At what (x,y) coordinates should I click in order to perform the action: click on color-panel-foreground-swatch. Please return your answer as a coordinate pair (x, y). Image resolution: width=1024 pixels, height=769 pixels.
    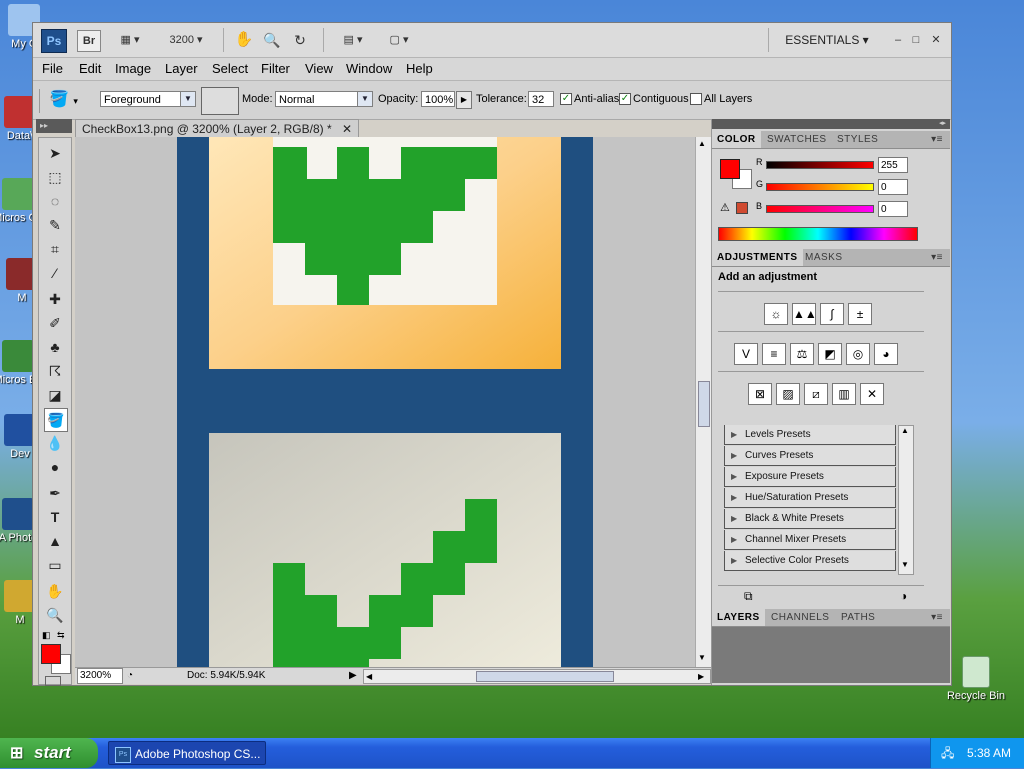
    Looking at the image, I should click on (730, 169).